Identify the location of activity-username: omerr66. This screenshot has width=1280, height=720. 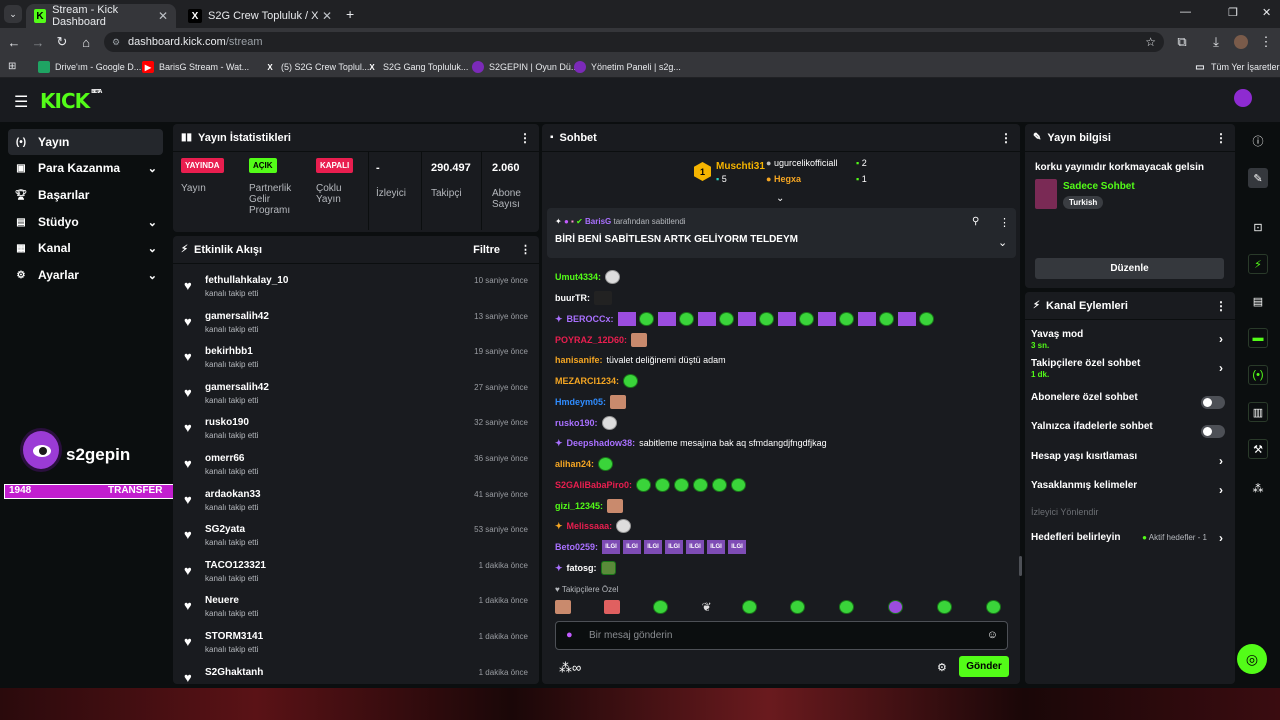
(224, 458).